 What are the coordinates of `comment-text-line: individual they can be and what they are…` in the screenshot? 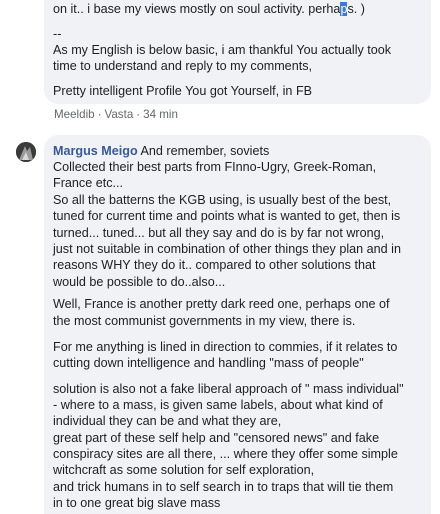 It's located at (167, 421).